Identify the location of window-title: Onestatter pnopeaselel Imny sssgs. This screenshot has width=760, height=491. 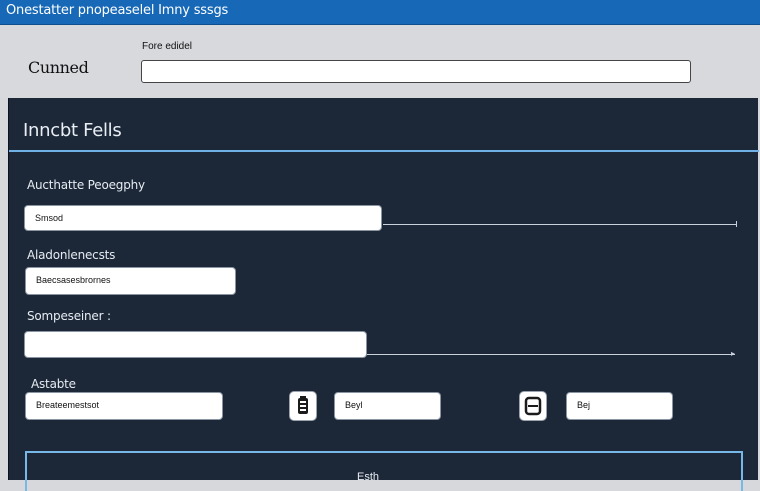
(117, 10).